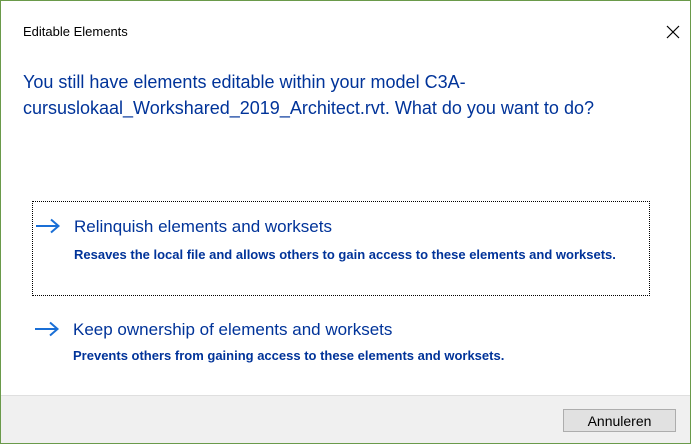 This screenshot has width=691, height=444. I want to click on close-icon, so click(673, 32).